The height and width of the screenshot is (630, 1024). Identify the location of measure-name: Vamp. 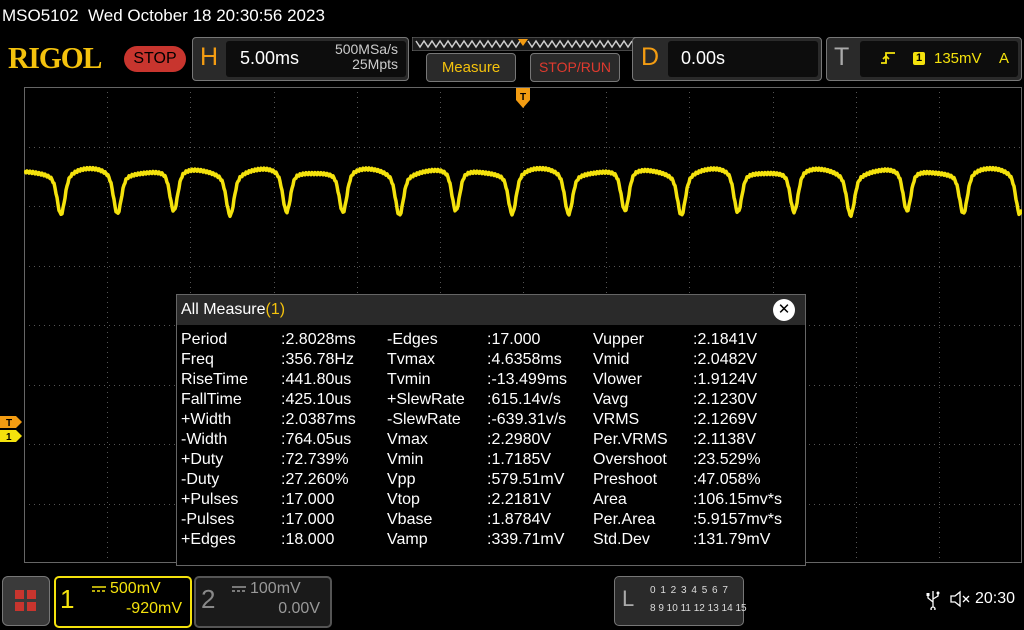
(407, 539).